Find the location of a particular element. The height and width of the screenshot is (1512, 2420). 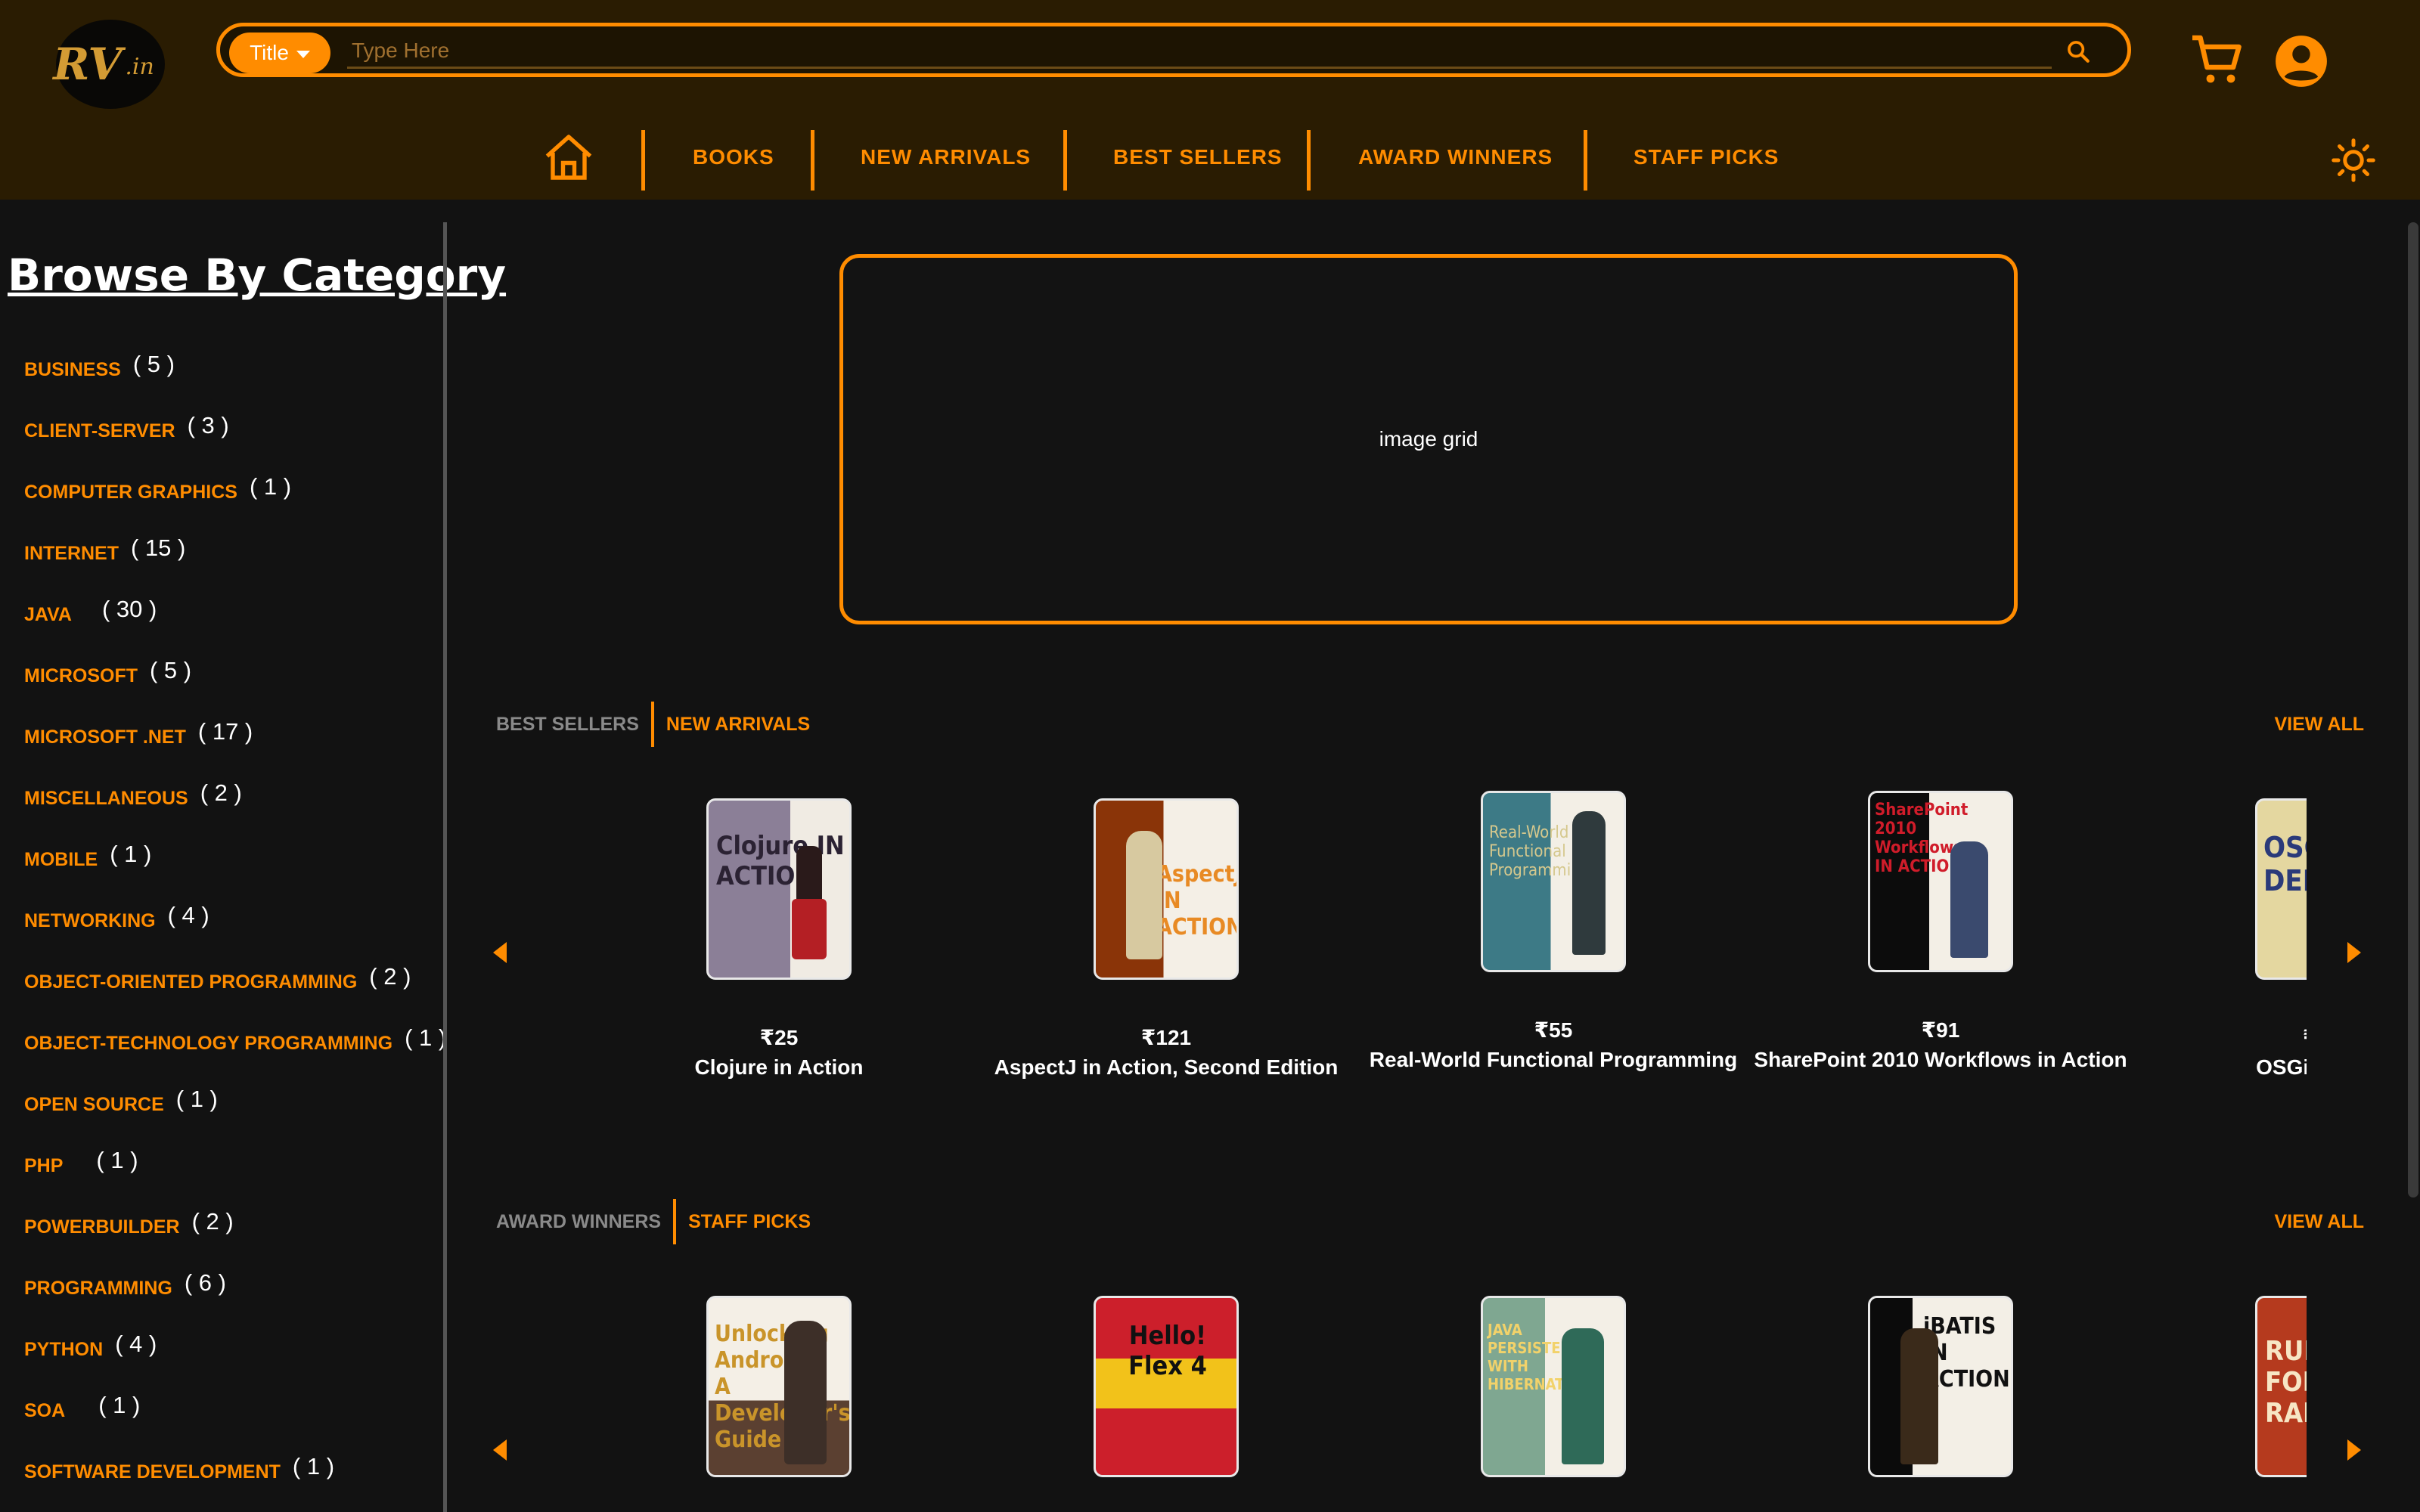

category-name: COMPUTER GRAPHICS is located at coordinates (130, 492).